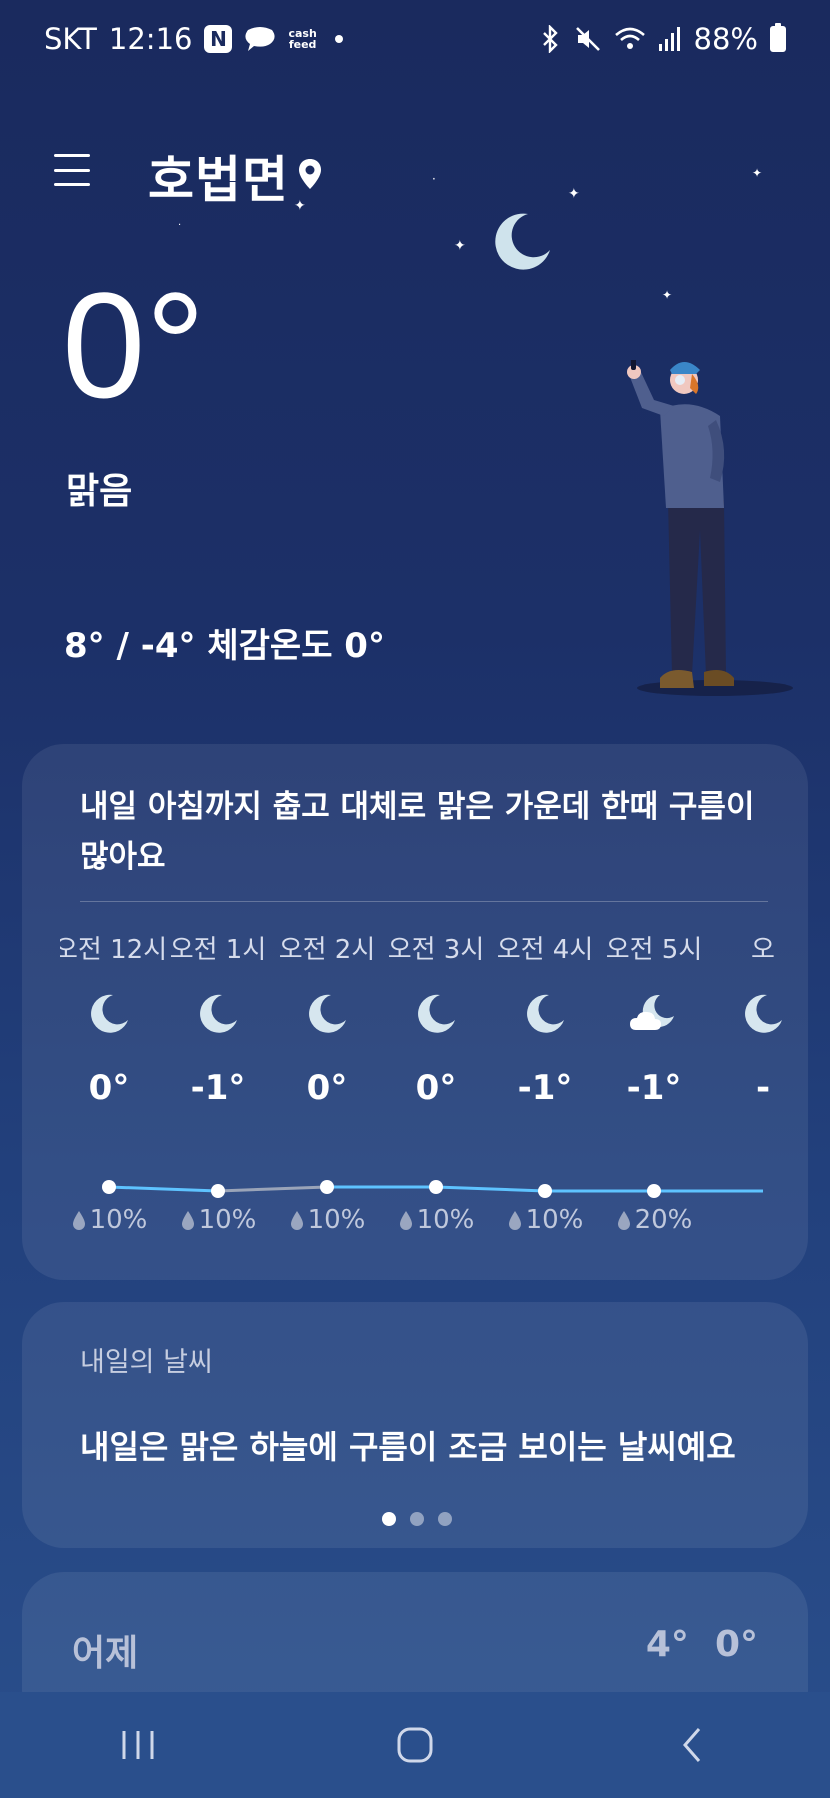 The image size is (830, 1798). Describe the element at coordinates (134, 345) in the screenshot. I see `current-temperature: 0°` at that location.